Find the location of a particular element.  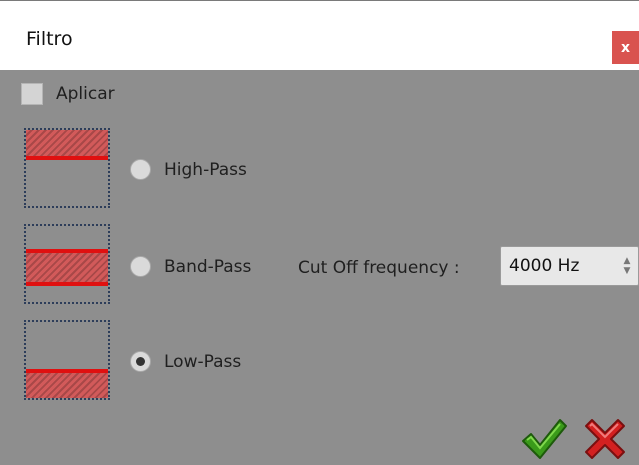

cutoff-frequency-spinbox: ▲ ▼ is located at coordinates (569, 266).